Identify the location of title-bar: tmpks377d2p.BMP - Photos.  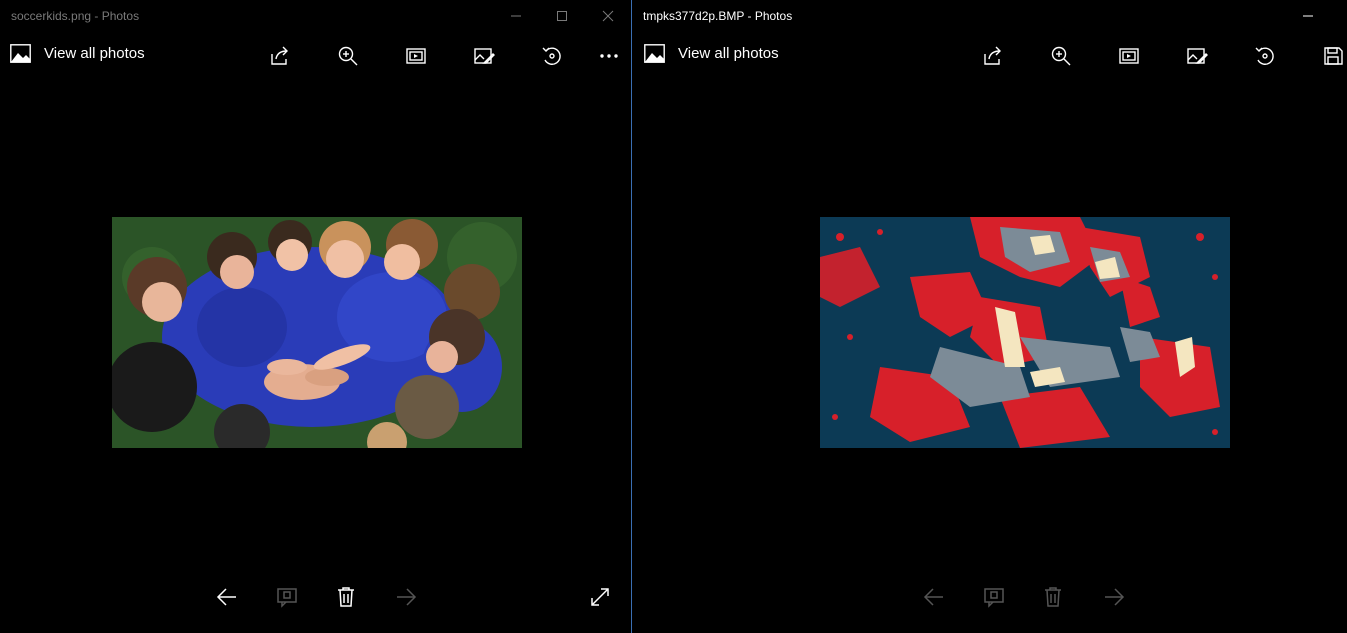
(989, 16).